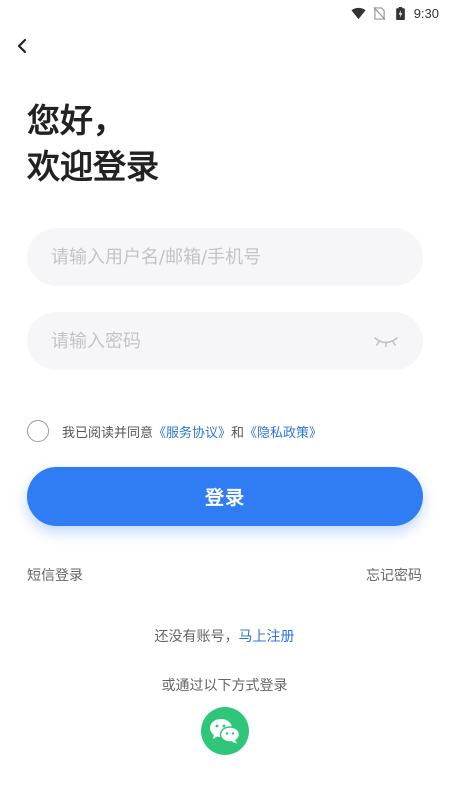 The width and height of the screenshot is (449, 798). I want to click on agreement-row: 我已阅读并同意 《服务协议》 和 《隐私政策》, so click(174, 431).